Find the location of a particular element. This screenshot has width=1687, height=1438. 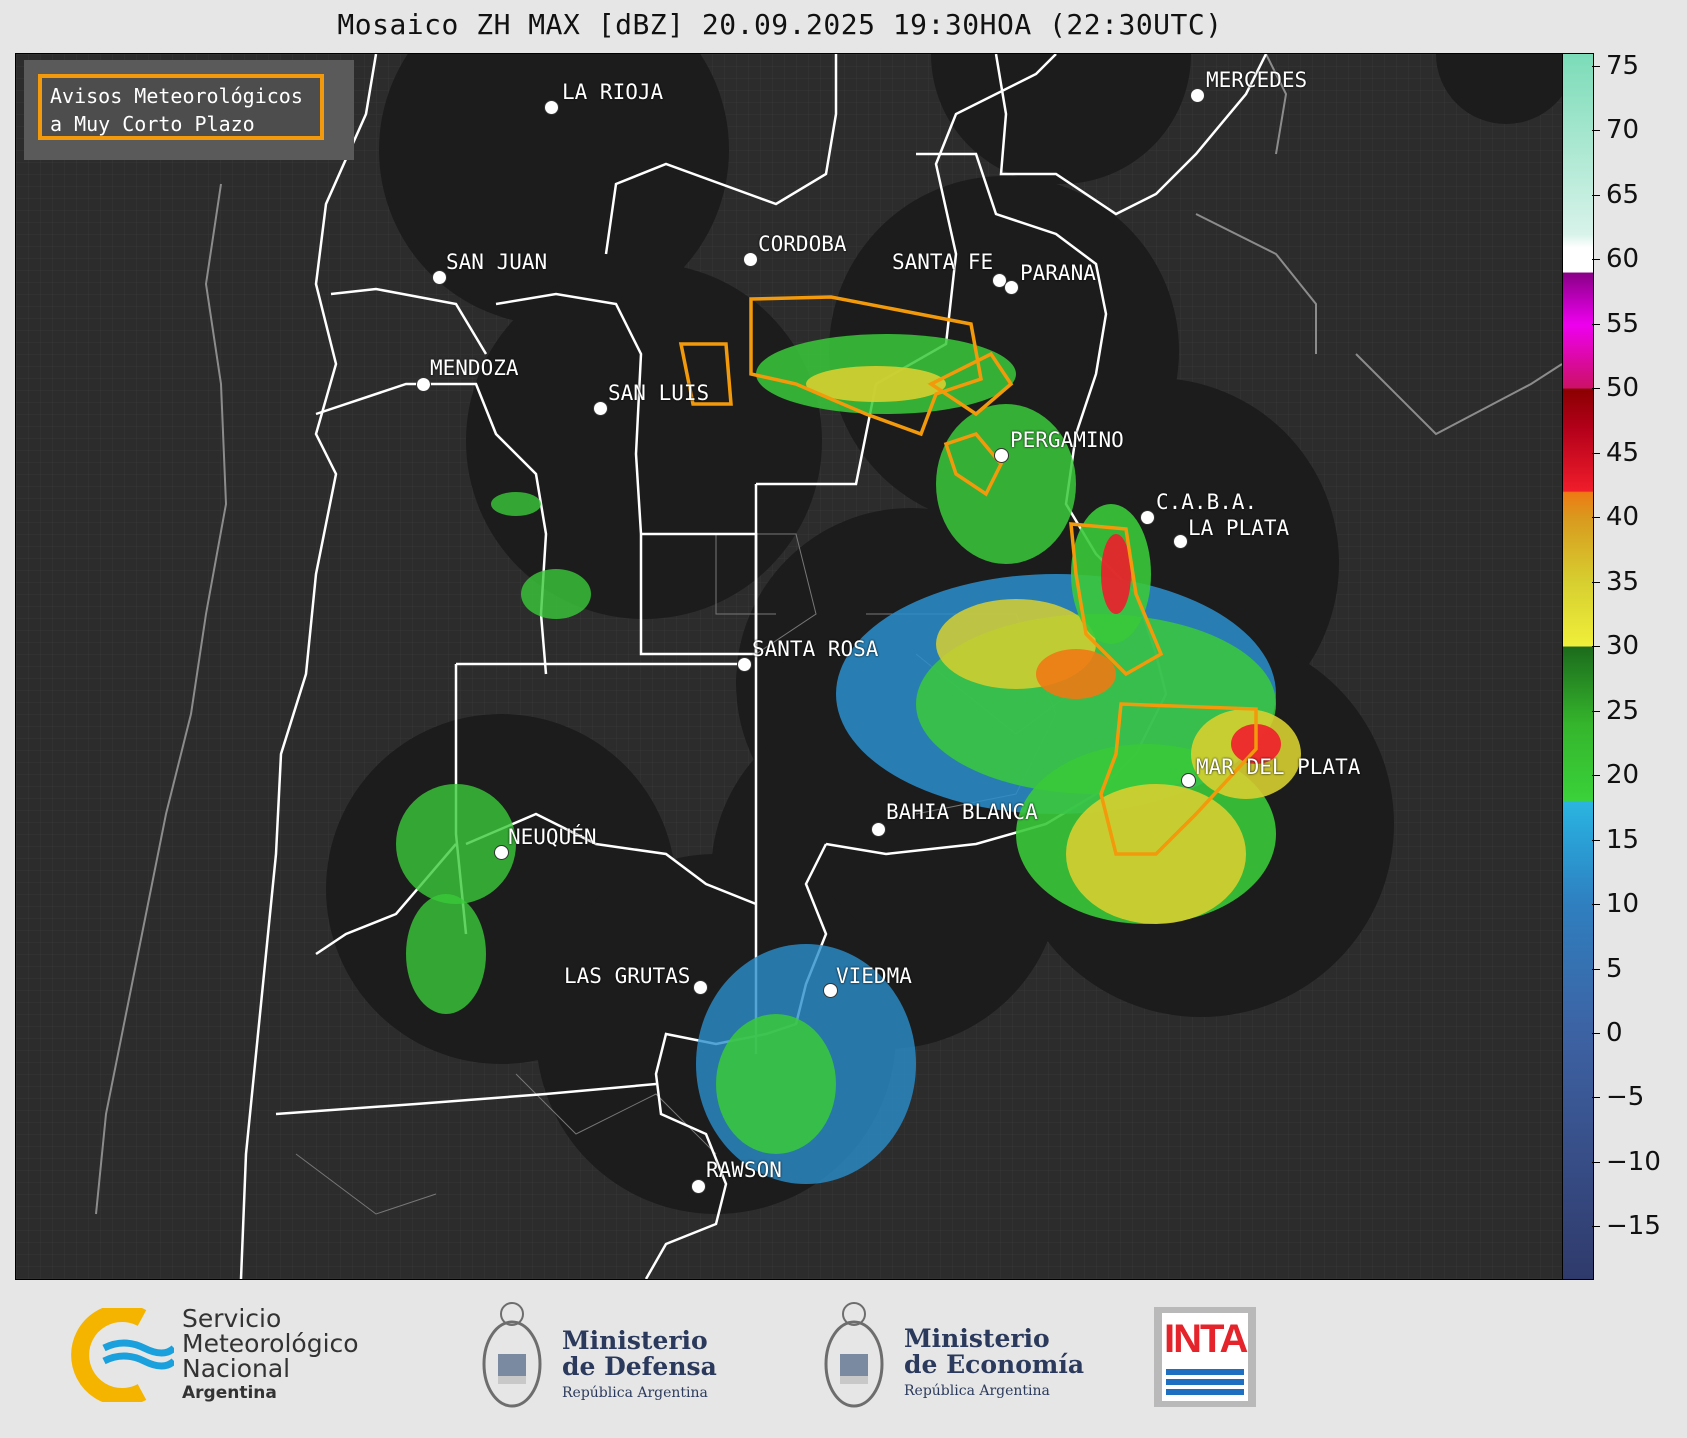

colorbar-tick-label: 50 is located at coordinates (1623, 388).